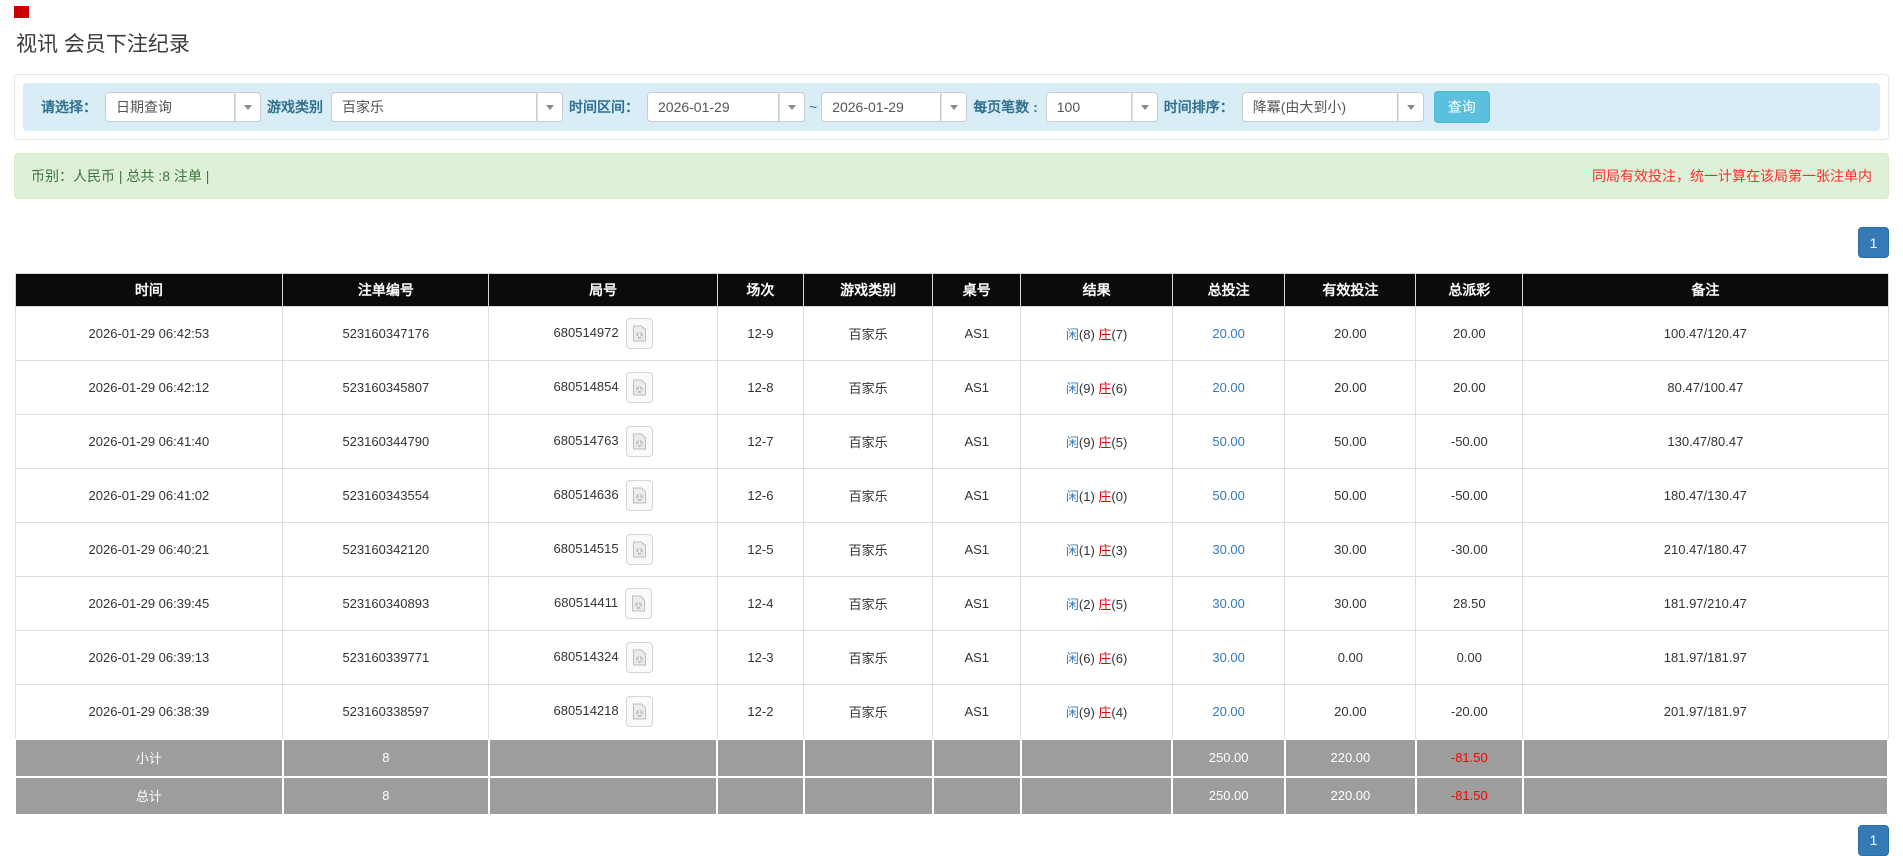 The width and height of the screenshot is (1903, 856). I want to click on result-cell: 闲(2) 庄(5), so click(1096, 603).